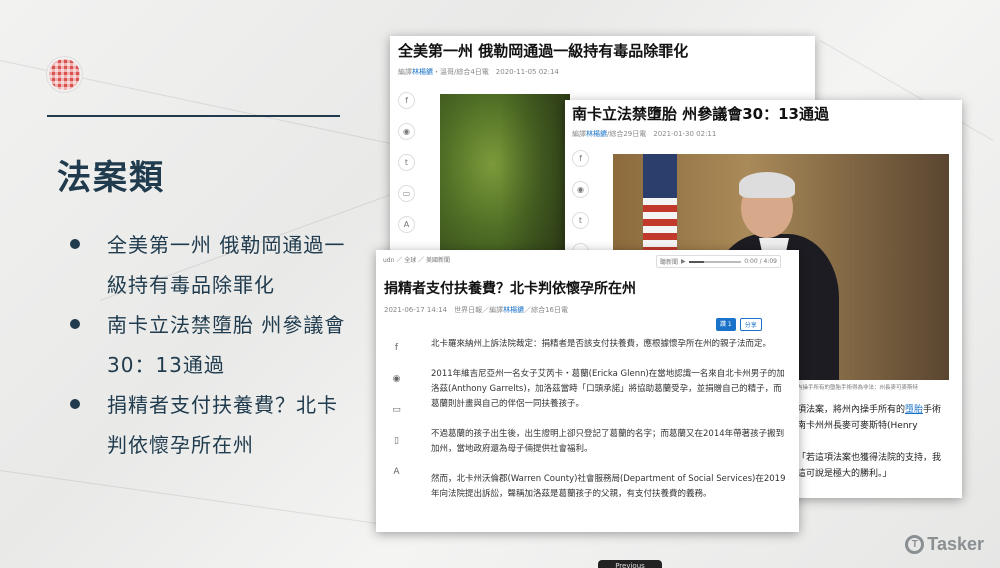 The width and height of the screenshot is (1000, 568). What do you see at coordinates (767, 185) in the screenshot?
I see `person-hair` at bounding box center [767, 185].